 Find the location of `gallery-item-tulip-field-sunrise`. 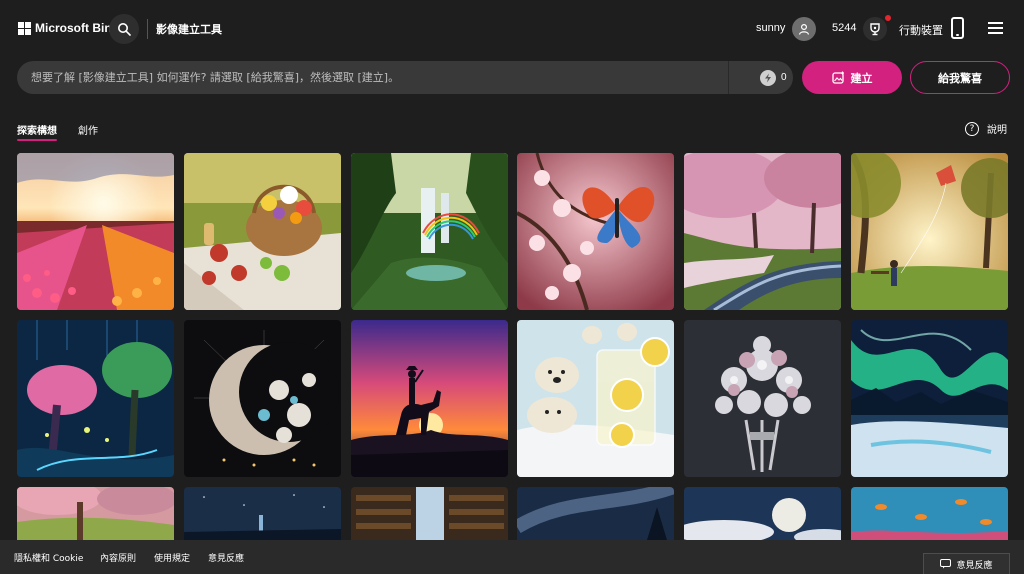

gallery-item-tulip-field-sunrise is located at coordinates (95, 231).